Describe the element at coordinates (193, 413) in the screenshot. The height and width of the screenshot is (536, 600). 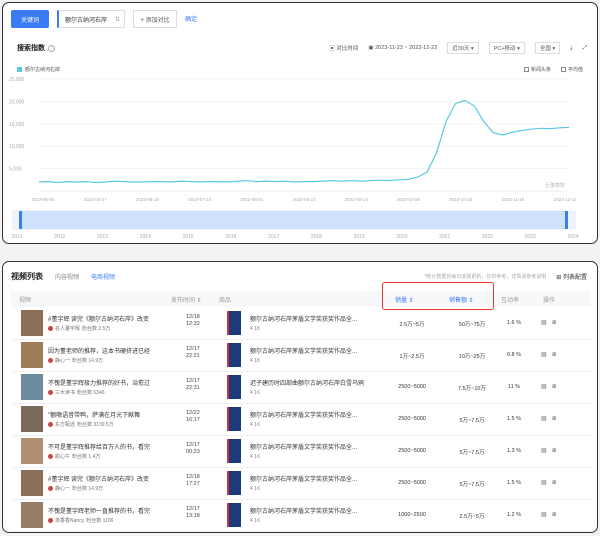
I see `publish-date: 12/22` at that location.